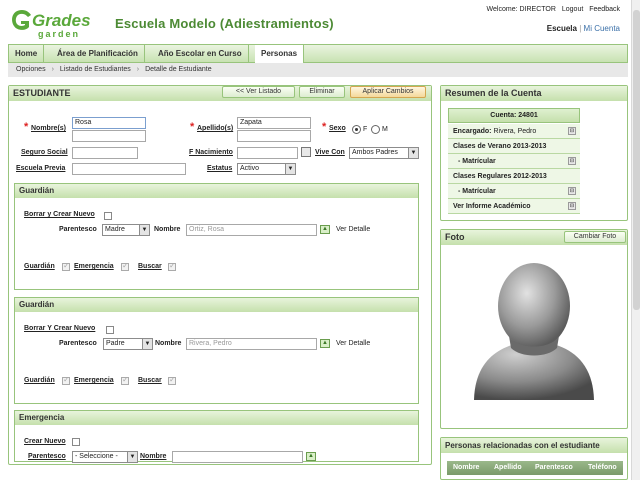 The height and width of the screenshot is (480, 640). Describe the element at coordinates (216, 418) in the screenshot. I see `emergency-title: Emergencia` at that location.